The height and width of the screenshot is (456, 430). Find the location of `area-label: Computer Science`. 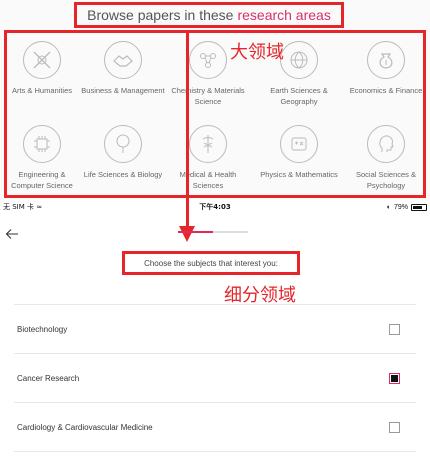

area-label: Computer Science is located at coordinates (42, 185).